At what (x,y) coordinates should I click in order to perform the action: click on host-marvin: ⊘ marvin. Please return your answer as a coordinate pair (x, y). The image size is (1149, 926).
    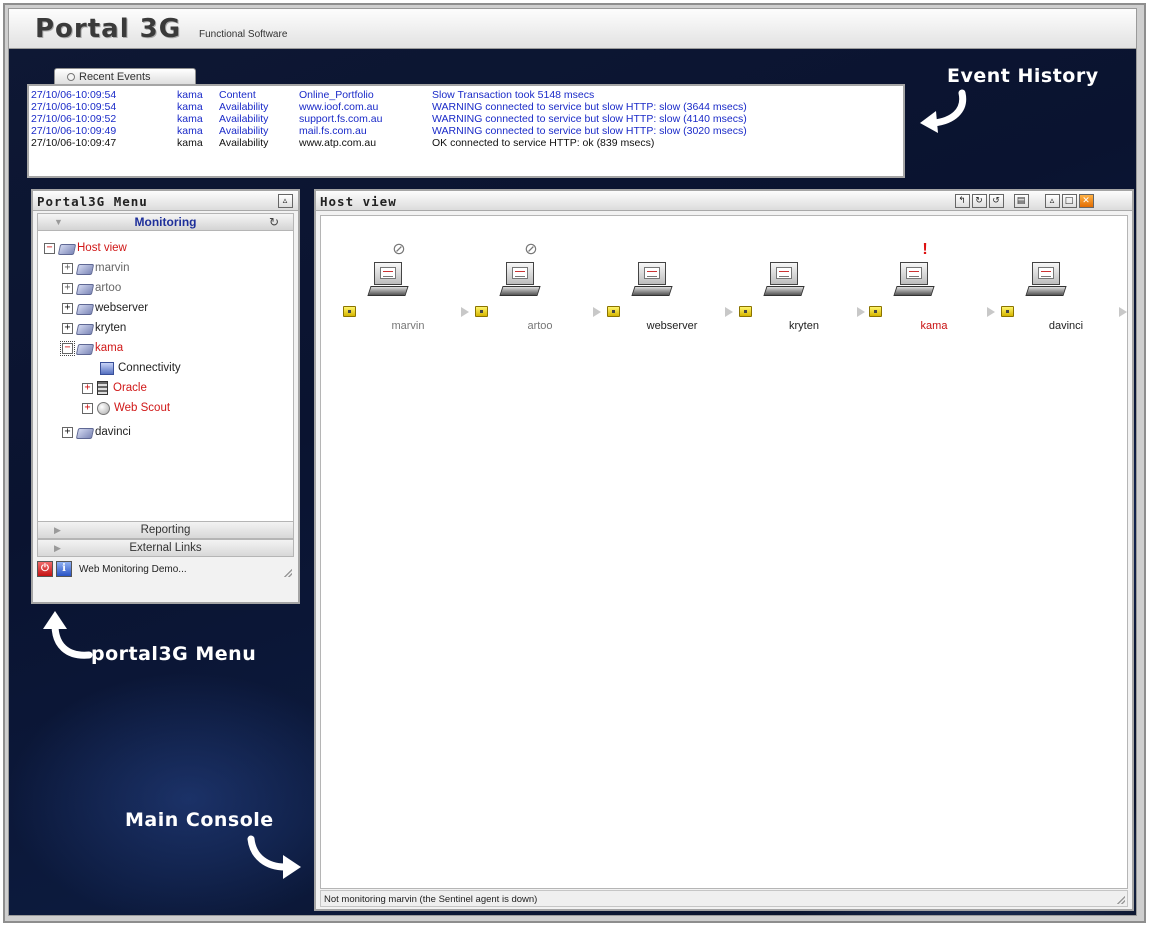
    Looking at the image, I should click on (408, 292).